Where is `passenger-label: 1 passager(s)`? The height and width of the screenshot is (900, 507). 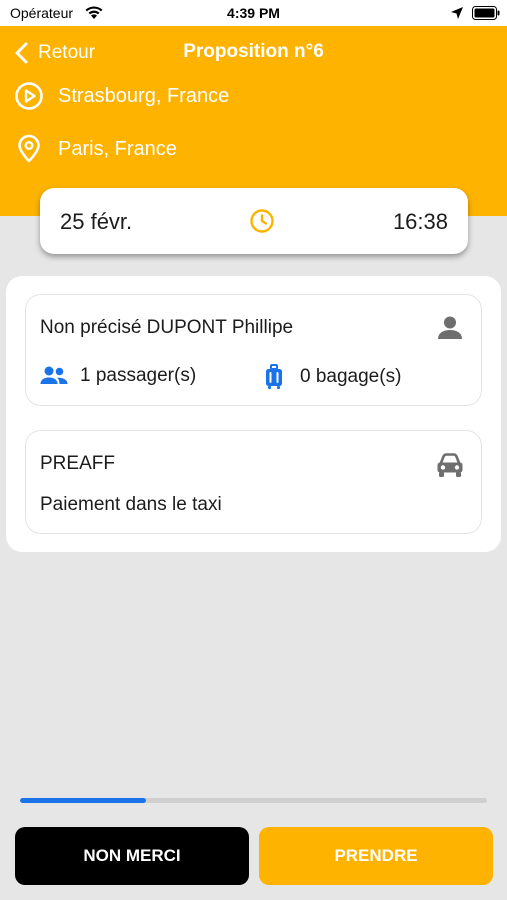 passenger-label: 1 passager(s) is located at coordinates (138, 375).